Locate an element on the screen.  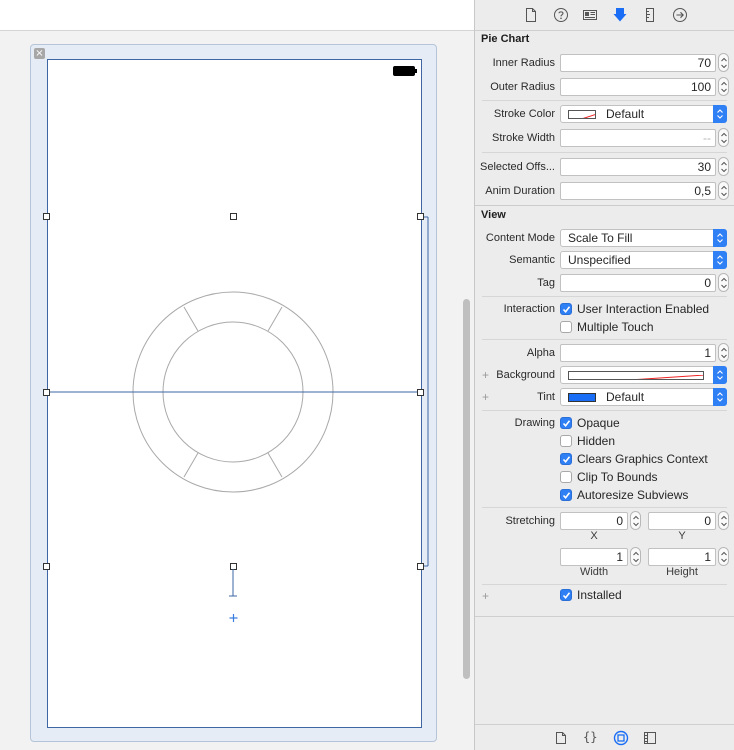
anim-duration-label: Anim Duration is located at coordinates (520, 191).